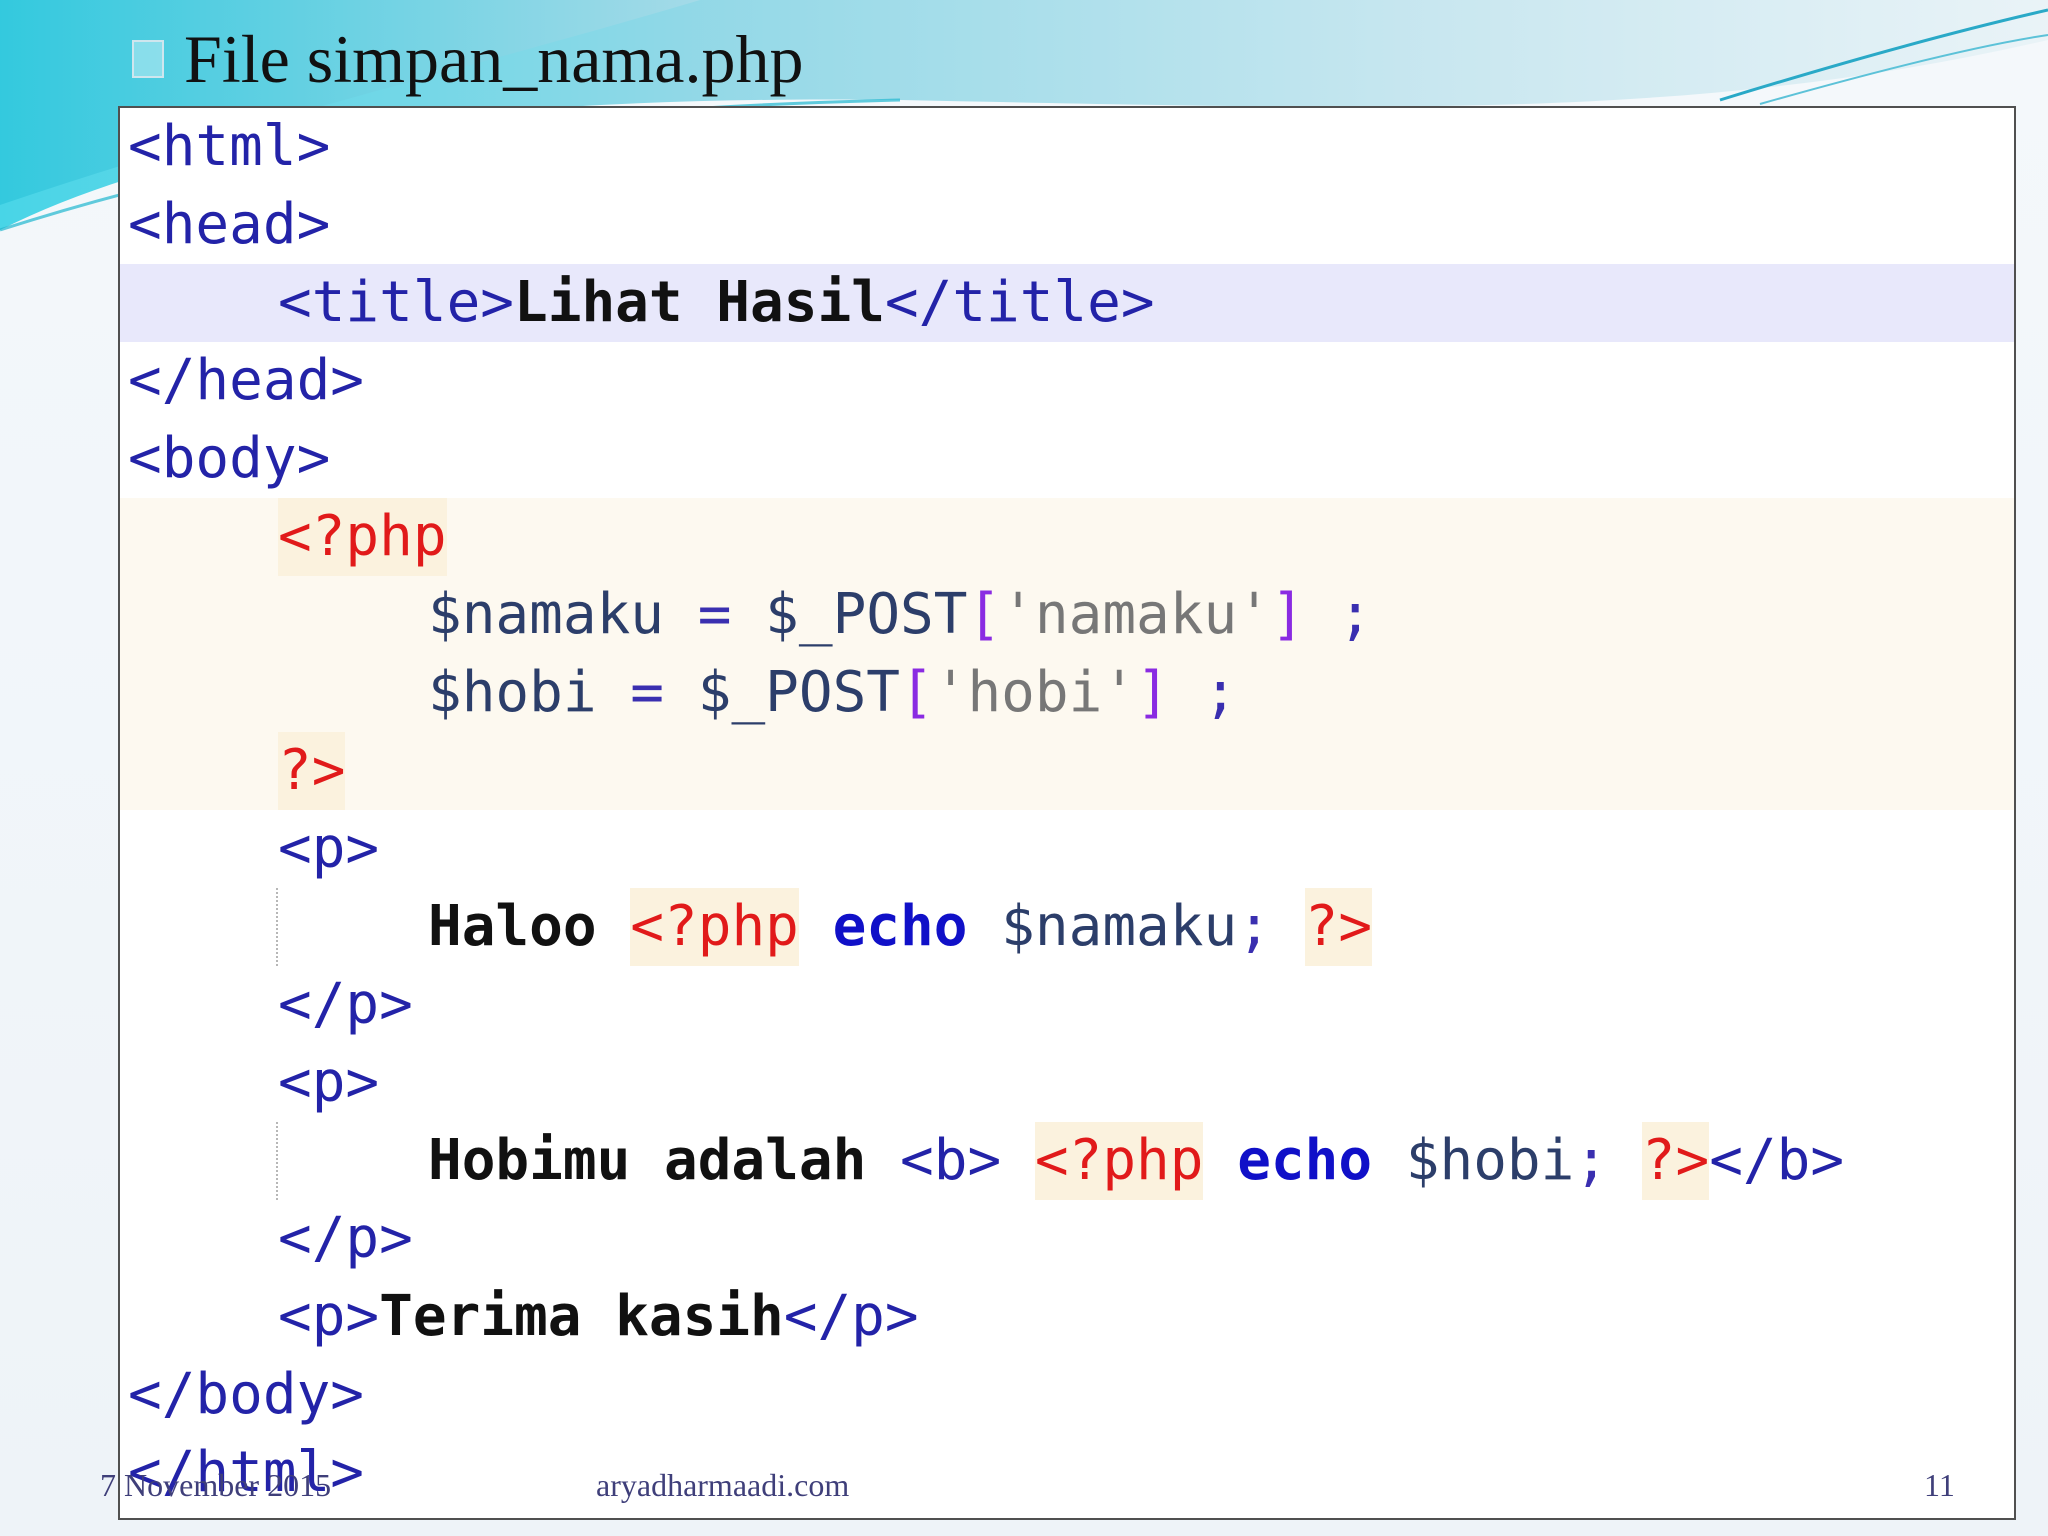 Image resolution: width=2048 pixels, height=1536 pixels. Describe the element at coordinates (1939, 1485) in the screenshot. I see `page-number: 11` at that location.